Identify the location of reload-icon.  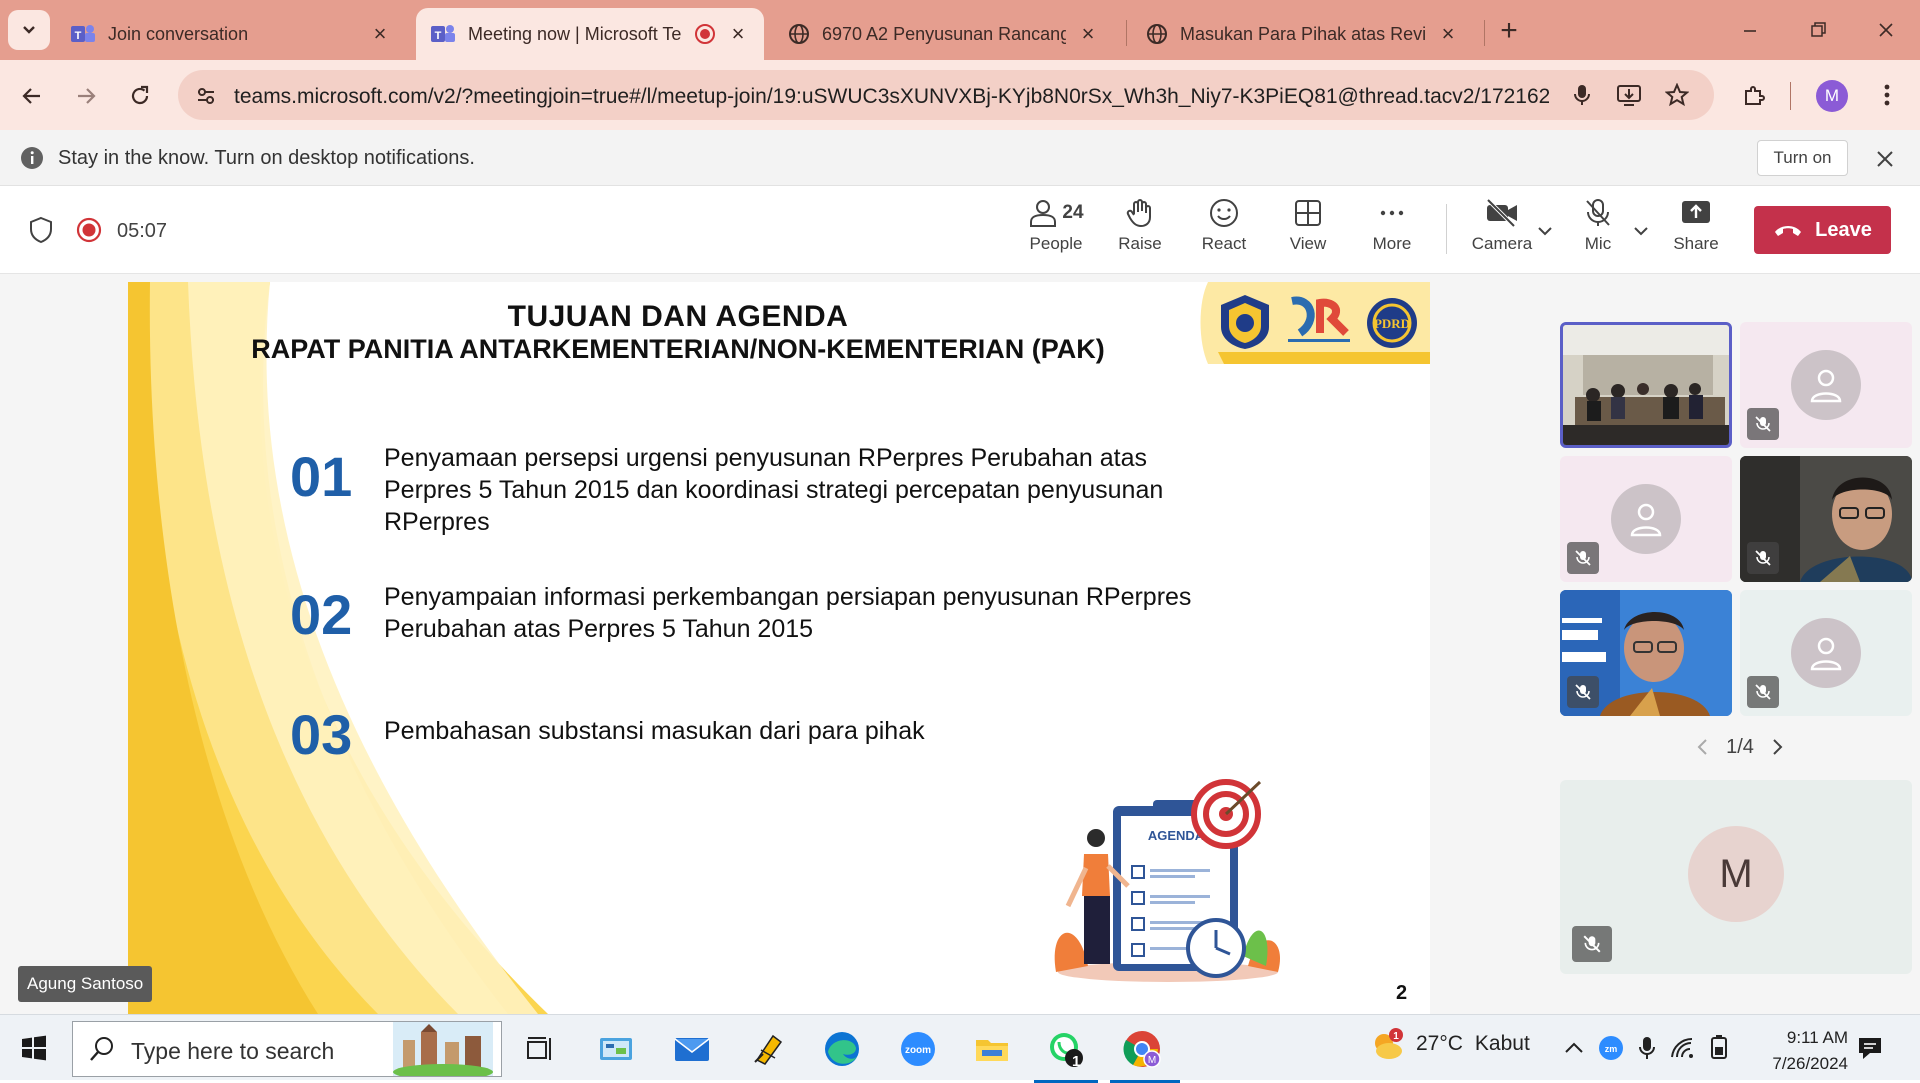
(140, 95).